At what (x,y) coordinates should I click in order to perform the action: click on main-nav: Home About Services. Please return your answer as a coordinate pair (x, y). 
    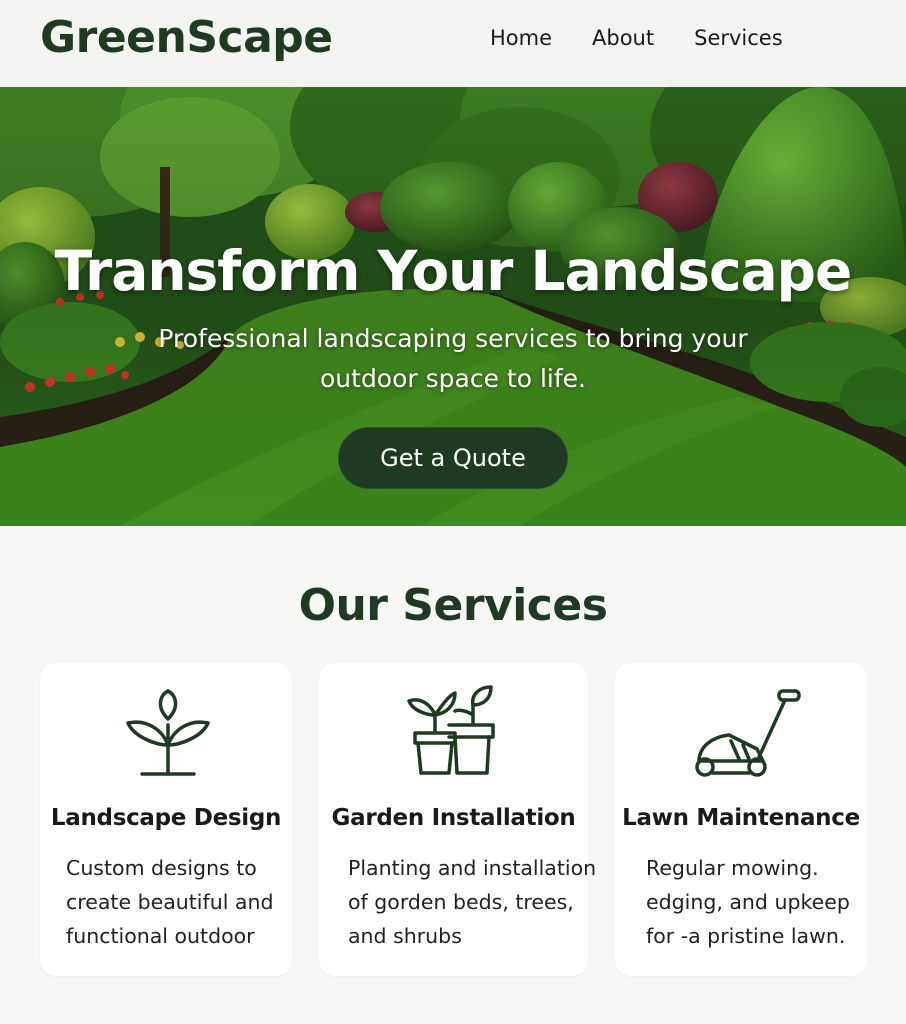
    Looking at the image, I should click on (636, 38).